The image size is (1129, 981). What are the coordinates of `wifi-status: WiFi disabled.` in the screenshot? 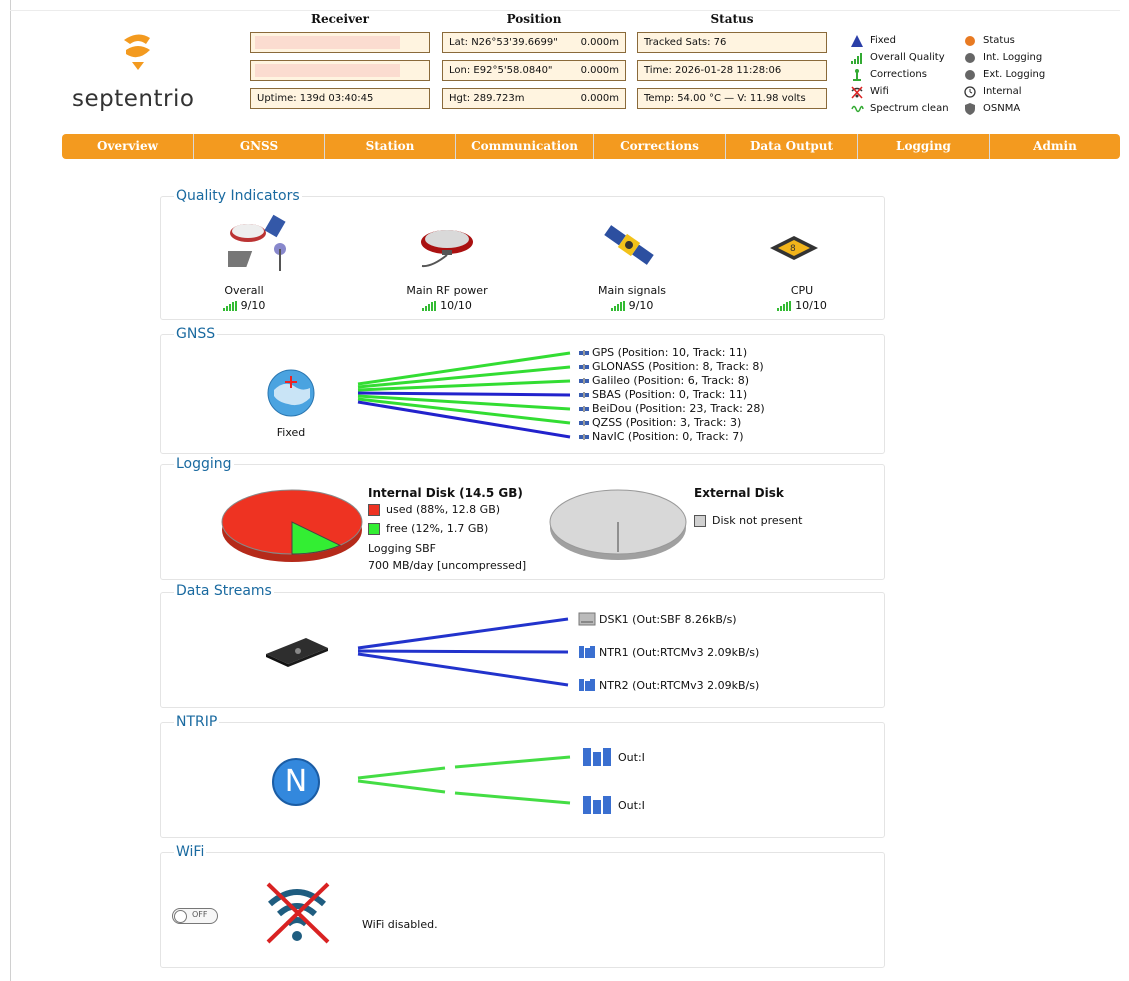 It's located at (400, 924).